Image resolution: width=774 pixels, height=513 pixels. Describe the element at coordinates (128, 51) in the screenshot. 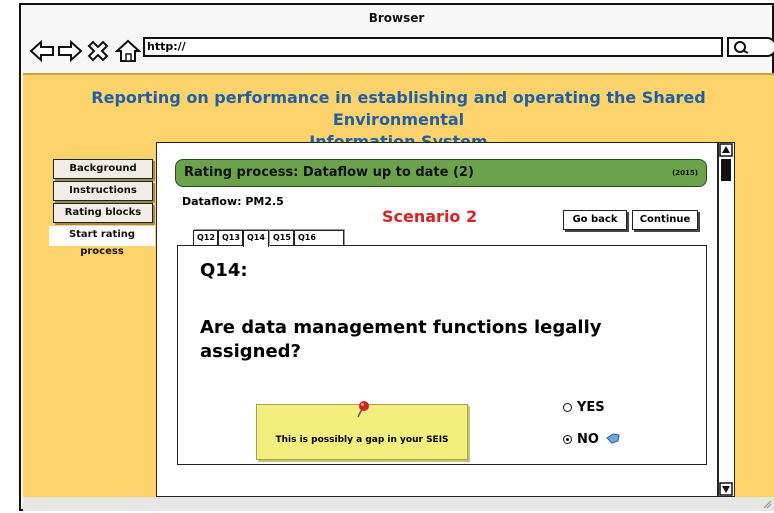

I see `home-icon` at that location.